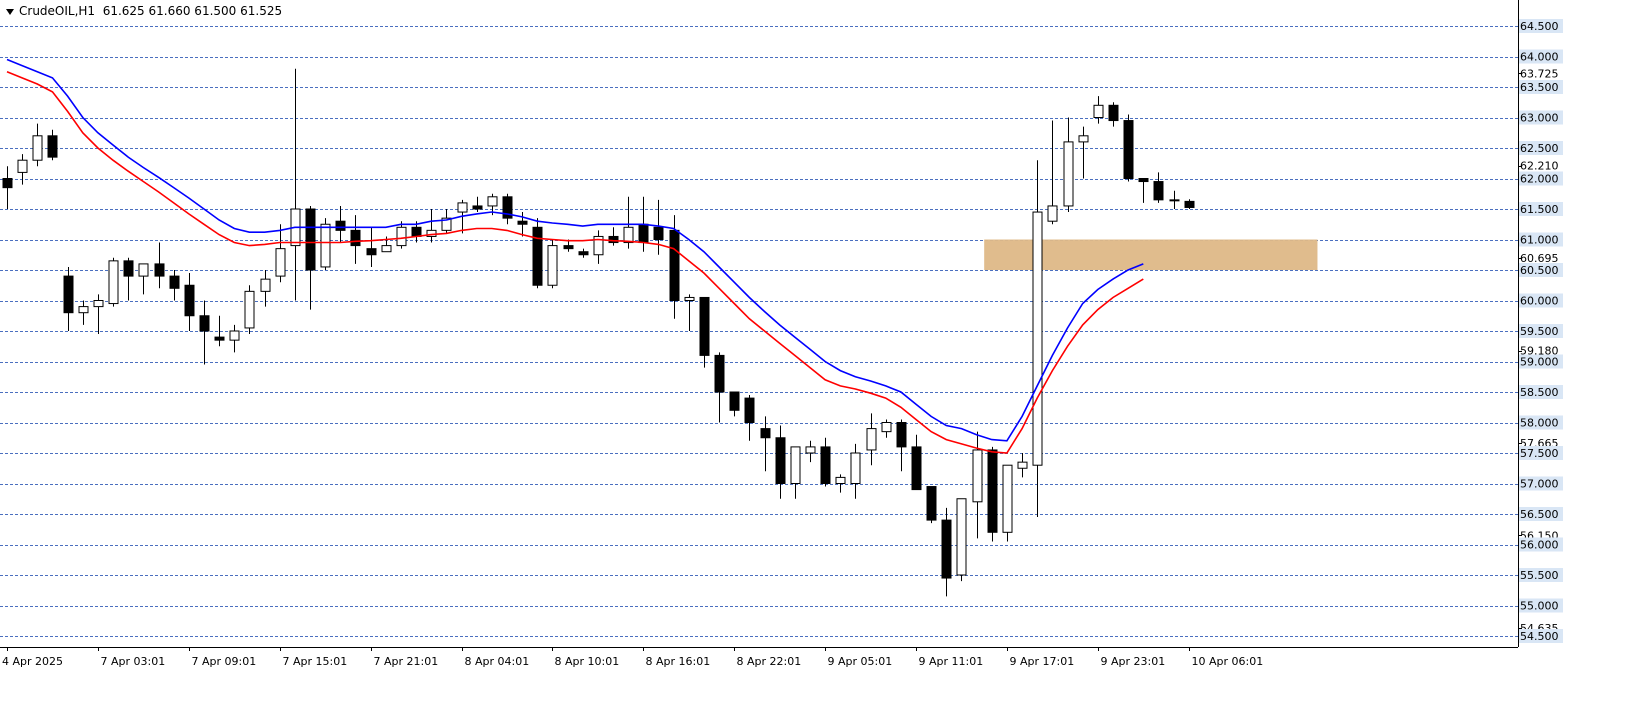 The height and width of the screenshot is (707, 1651). I want to click on x-tick-label: 9 Apr 11:01, so click(951, 661).